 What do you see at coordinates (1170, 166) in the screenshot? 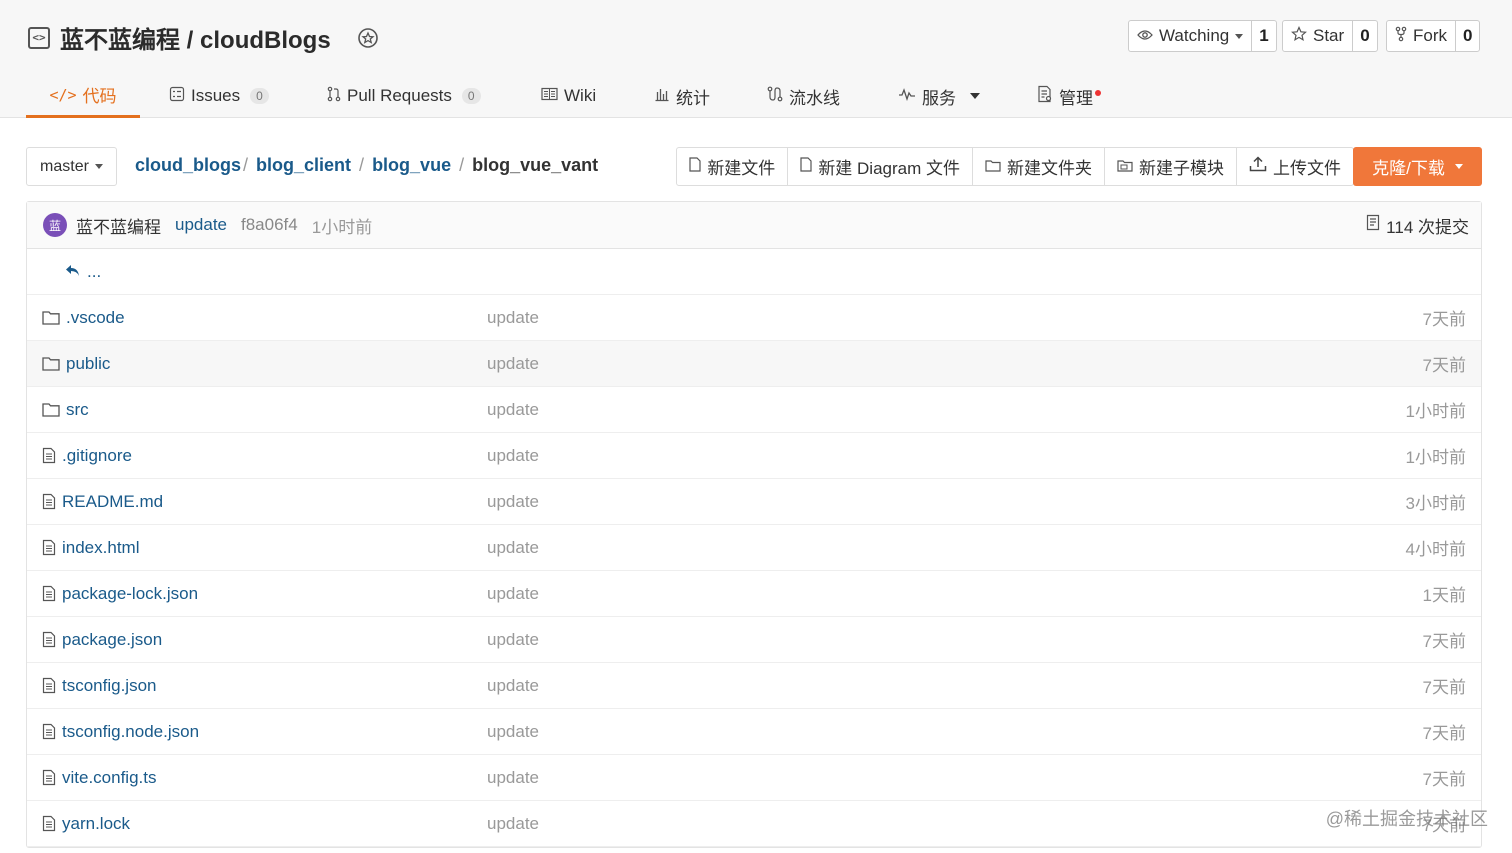
I see `new-submodule-button: 新建子模块` at bounding box center [1170, 166].